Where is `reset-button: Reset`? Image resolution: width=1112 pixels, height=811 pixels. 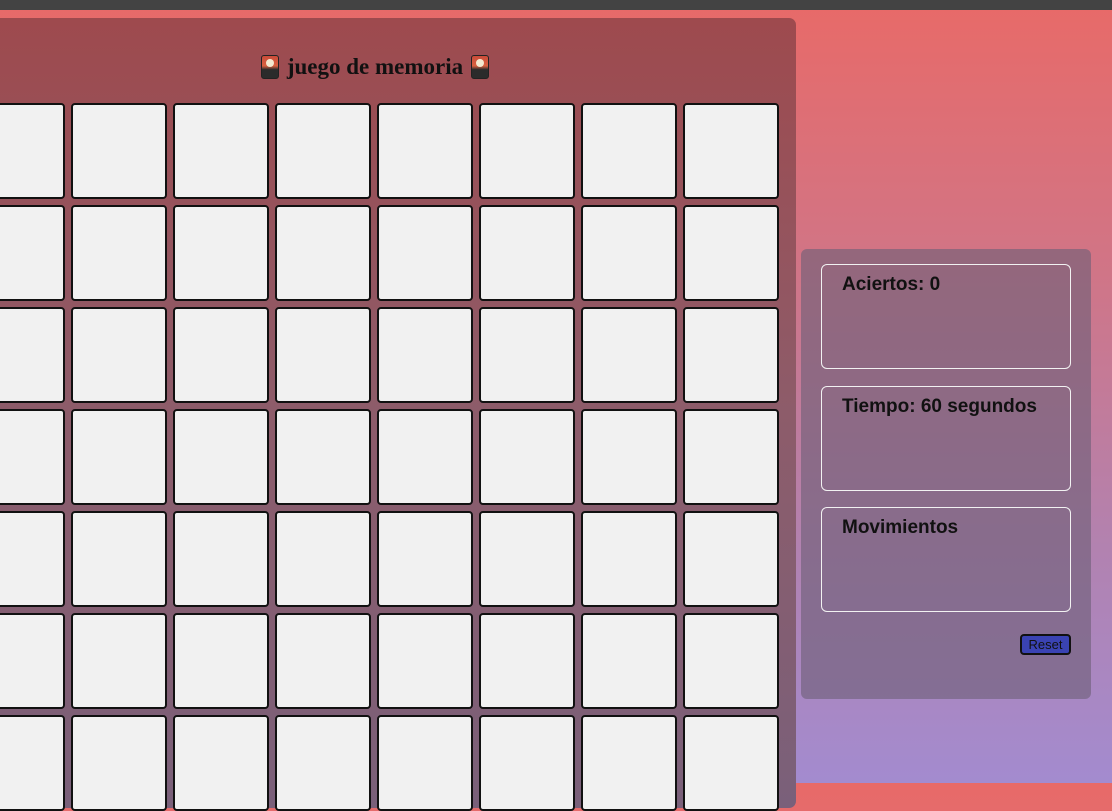
reset-button: Reset is located at coordinates (1045, 644).